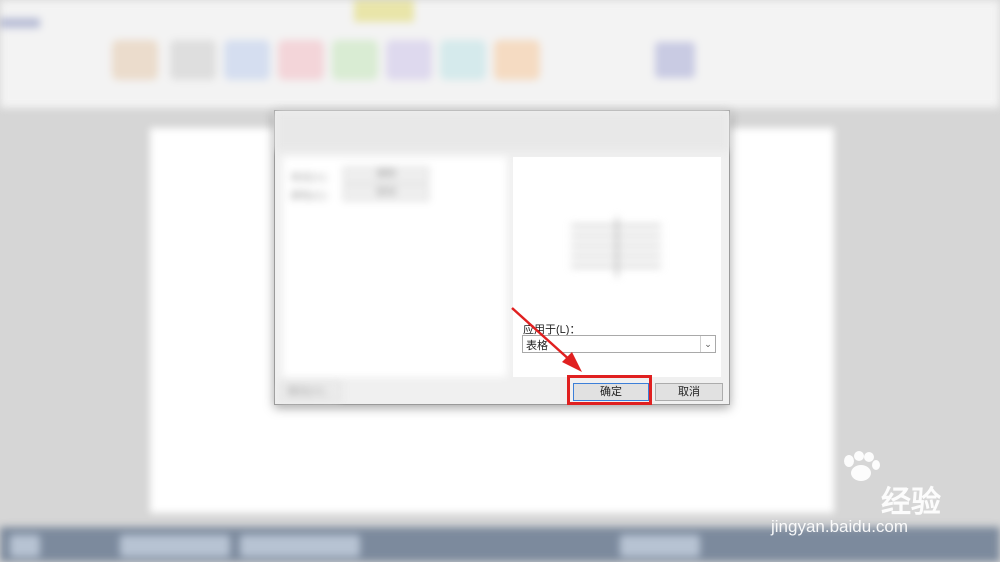 The width and height of the screenshot is (1000, 562). I want to click on watermark-url: jingyan.baidu.com, so click(840, 526).